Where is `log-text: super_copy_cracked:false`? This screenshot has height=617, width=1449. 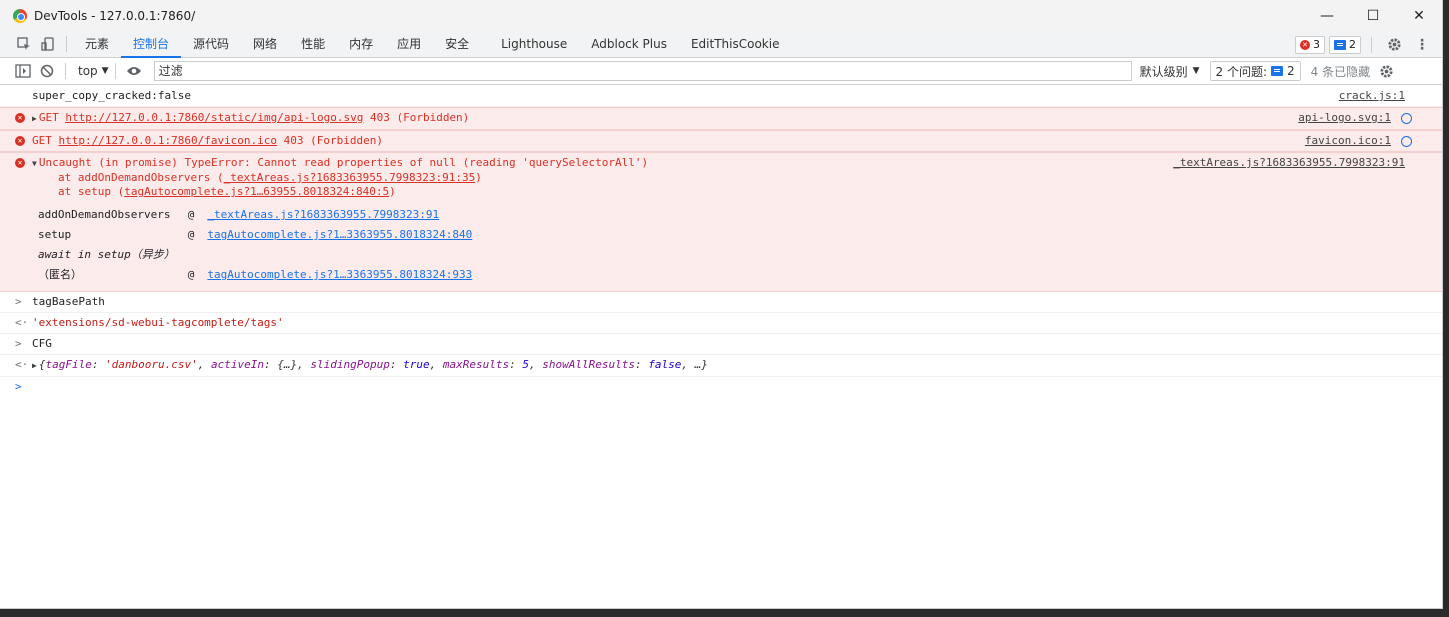
log-text: super_copy_cracked:false is located at coordinates (111, 95).